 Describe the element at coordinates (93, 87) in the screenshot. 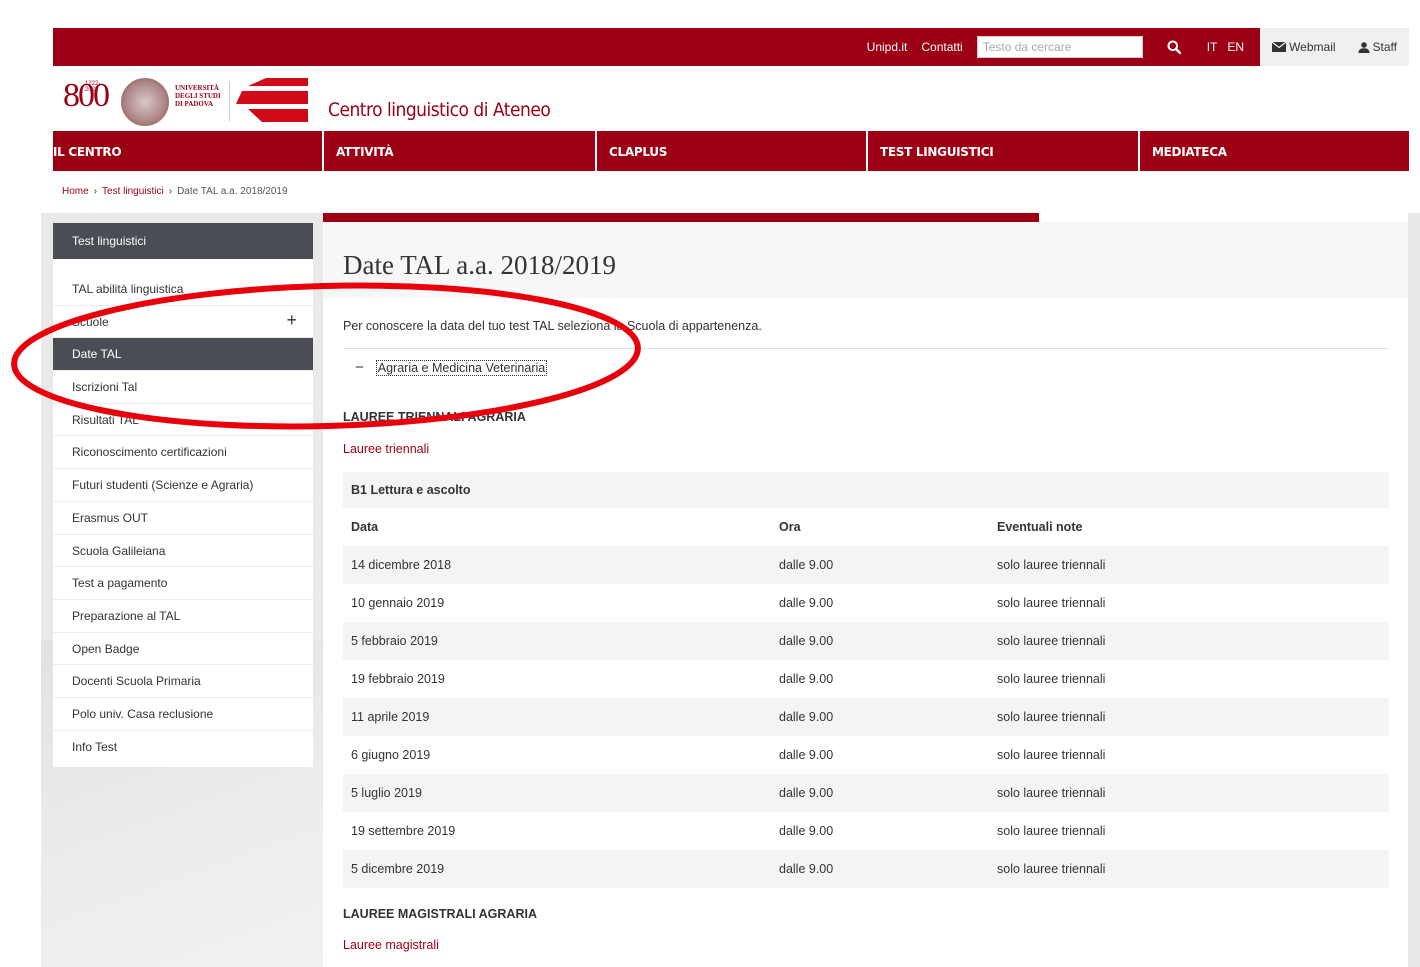

I see `logo-years: 1222-2022` at that location.